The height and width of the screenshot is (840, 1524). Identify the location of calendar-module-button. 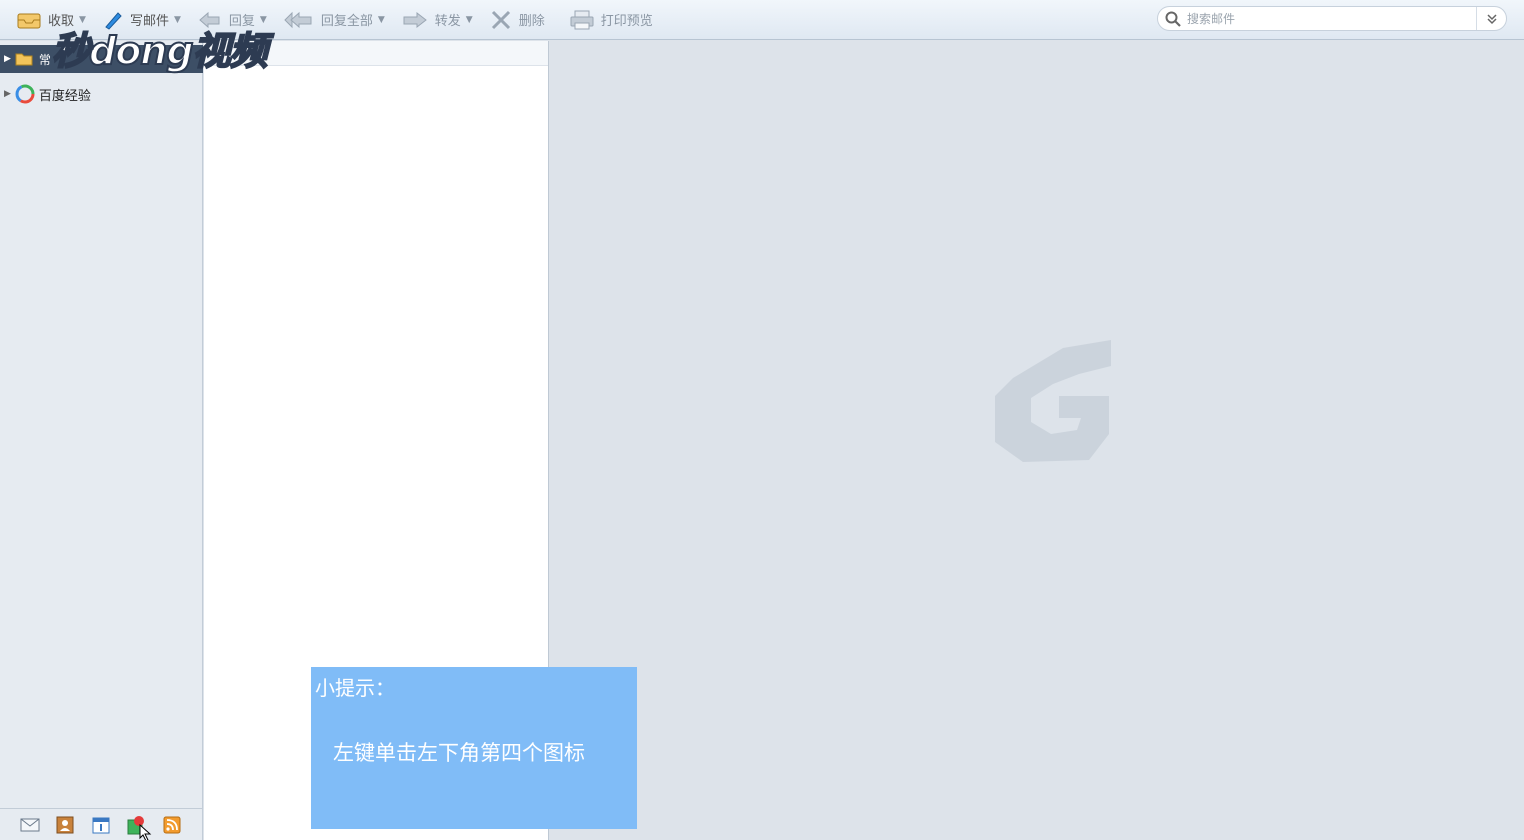
(101, 825).